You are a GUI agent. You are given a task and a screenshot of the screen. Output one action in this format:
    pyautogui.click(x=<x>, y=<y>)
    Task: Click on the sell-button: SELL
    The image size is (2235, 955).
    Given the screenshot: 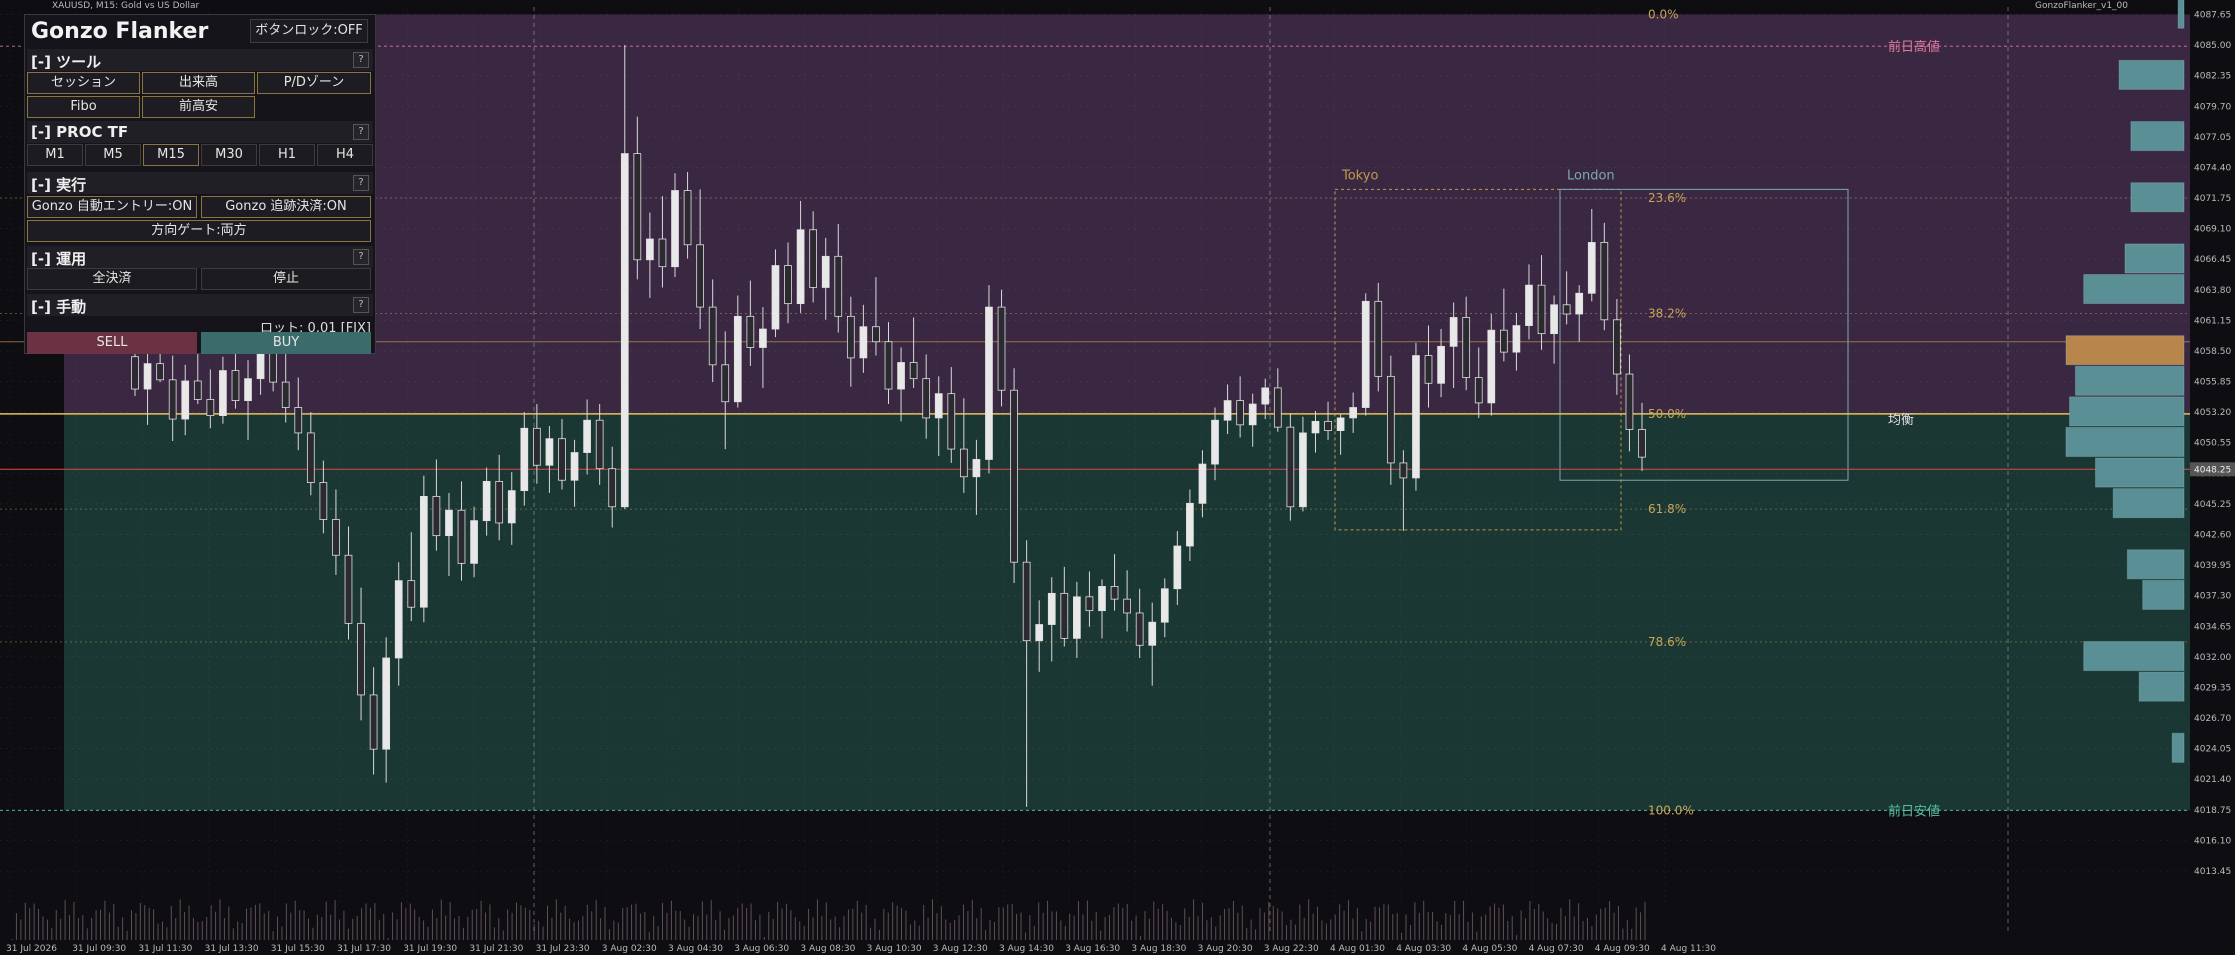 What is the action you would take?
    pyautogui.click(x=112, y=343)
    